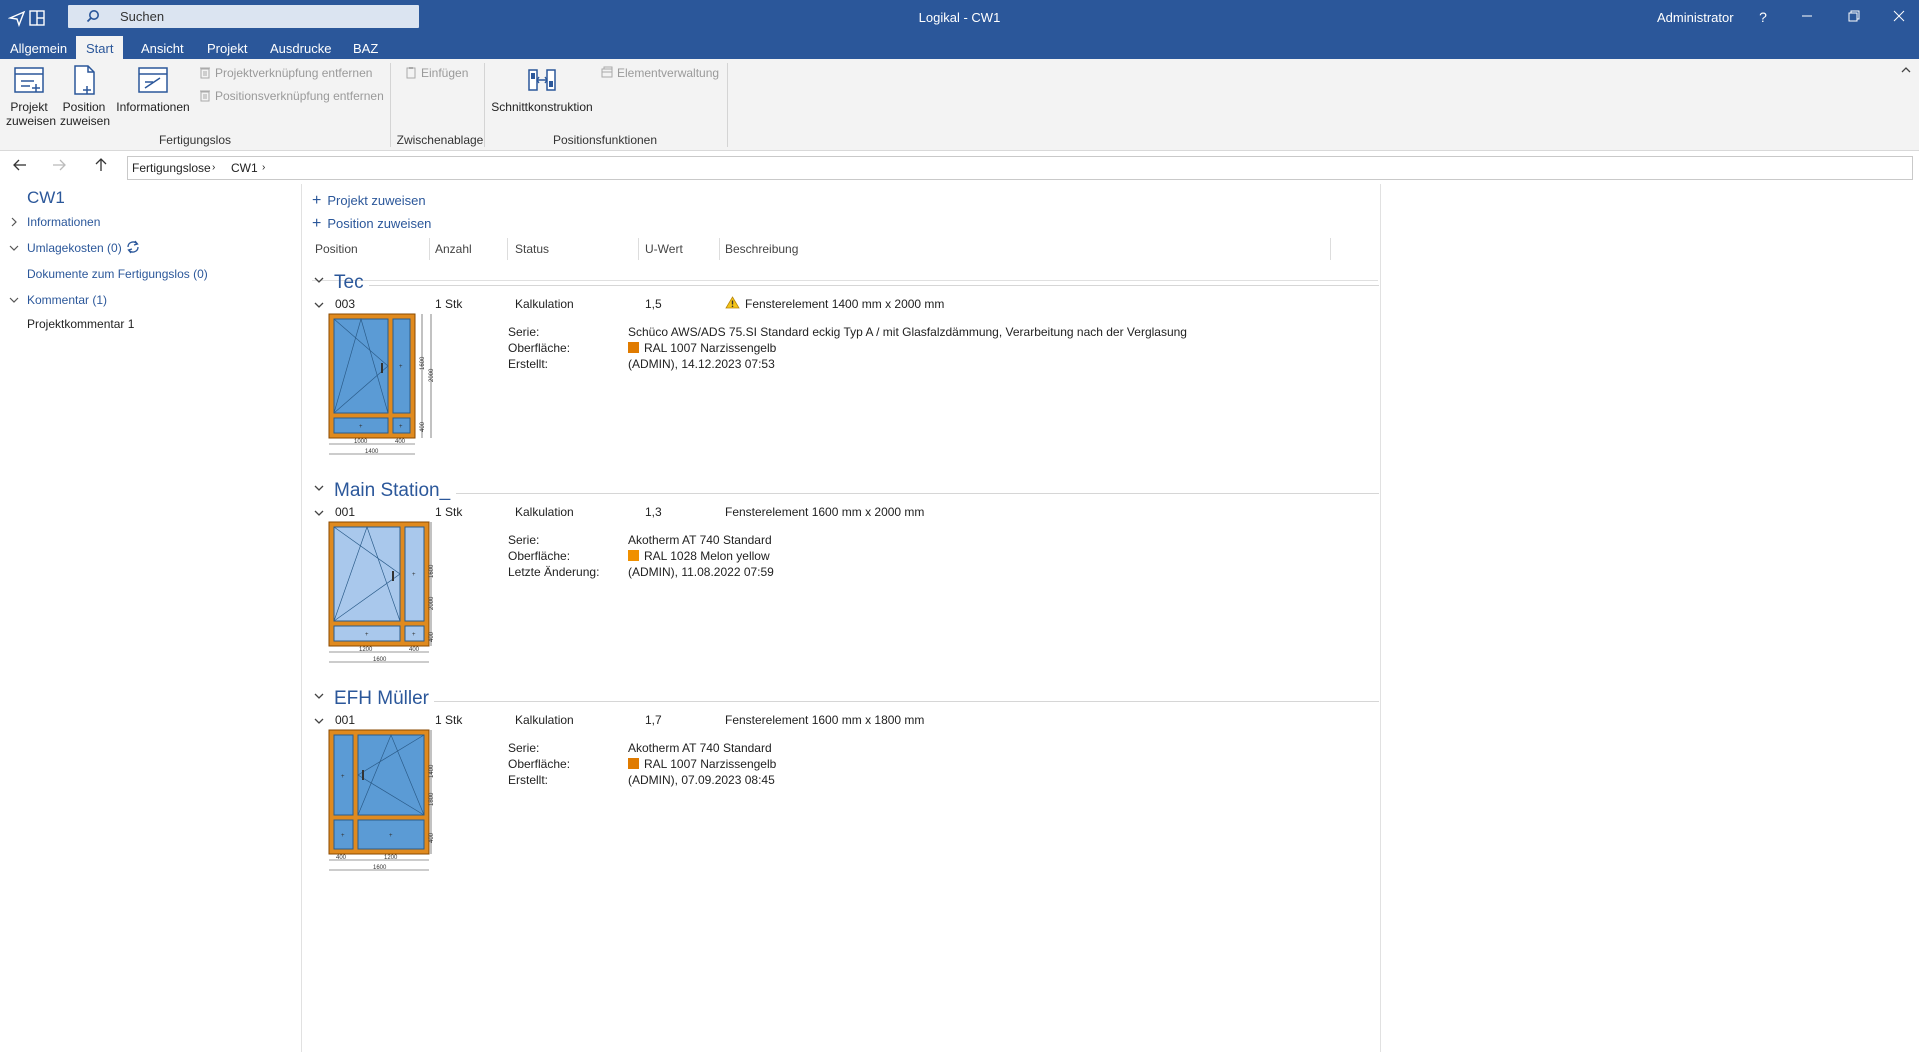 Image resolution: width=1919 pixels, height=1052 pixels. Describe the element at coordinates (31, 96) in the screenshot. I see `projekt-zuweisen-button: Projekt zuweisen` at that location.